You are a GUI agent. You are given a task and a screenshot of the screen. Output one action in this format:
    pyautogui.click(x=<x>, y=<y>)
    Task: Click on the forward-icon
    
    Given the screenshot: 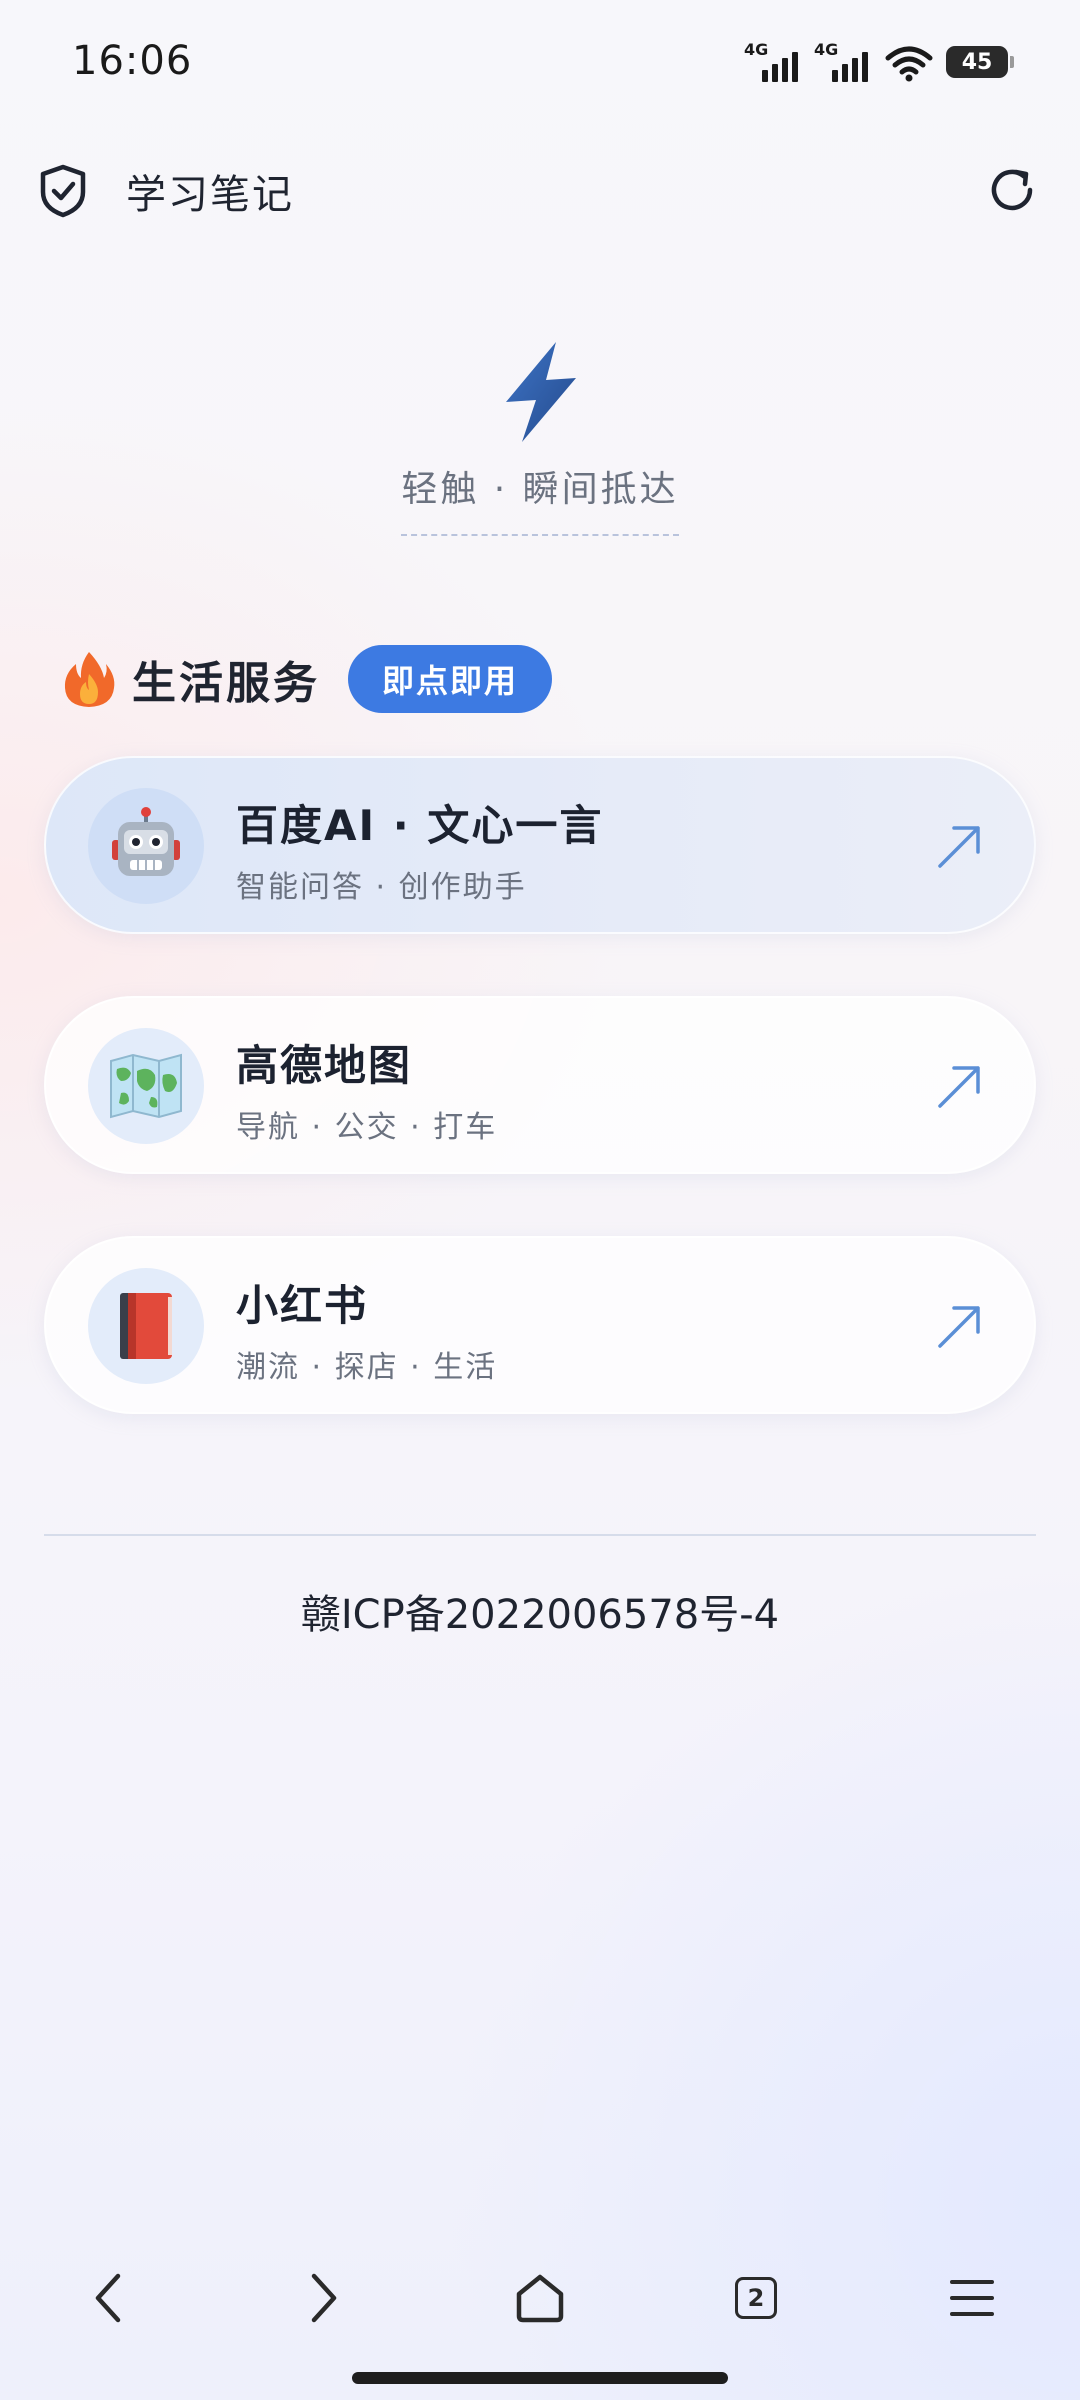 What is the action you would take?
    pyautogui.click(x=324, y=2298)
    